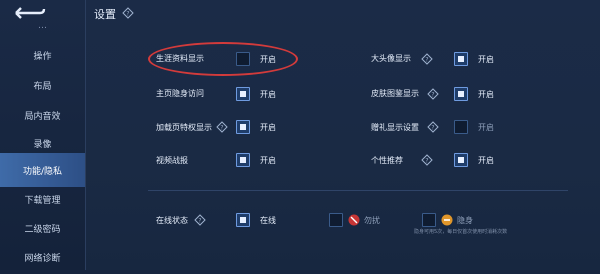 The width and height of the screenshot is (600, 274). Describe the element at coordinates (42, 55) in the screenshot. I see `sidebar-item-controls: 操作` at that location.